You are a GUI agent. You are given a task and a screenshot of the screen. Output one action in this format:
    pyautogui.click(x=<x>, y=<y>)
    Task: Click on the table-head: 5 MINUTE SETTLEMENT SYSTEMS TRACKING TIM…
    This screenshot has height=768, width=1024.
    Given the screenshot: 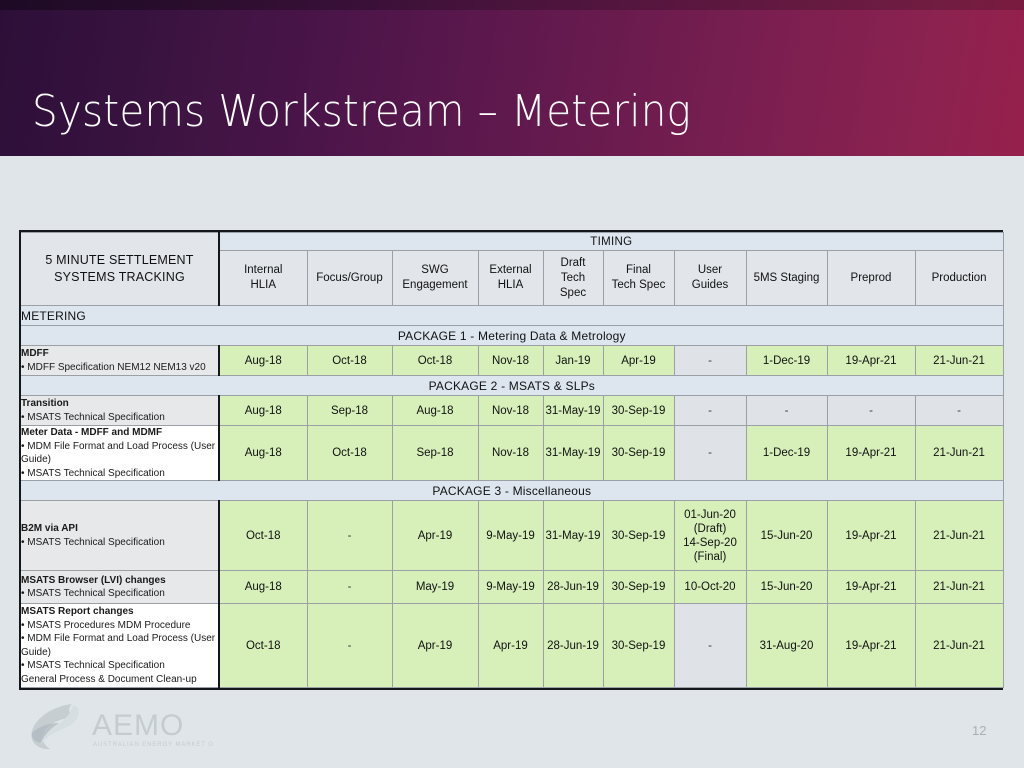 What is the action you would take?
    pyautogui.click(x=512, y=269)
    